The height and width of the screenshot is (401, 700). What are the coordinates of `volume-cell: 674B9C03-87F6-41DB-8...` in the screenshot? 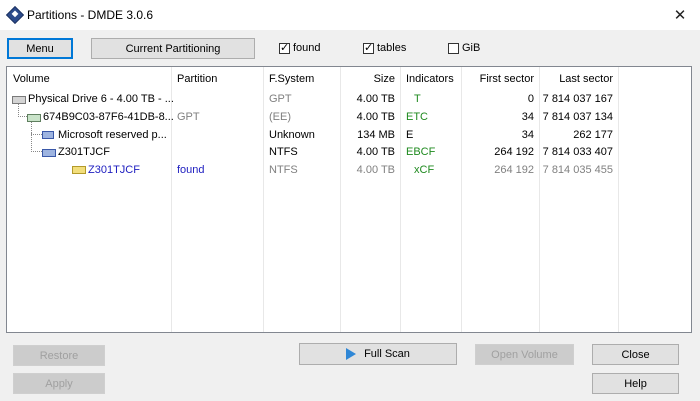 It's located at (108, 117).